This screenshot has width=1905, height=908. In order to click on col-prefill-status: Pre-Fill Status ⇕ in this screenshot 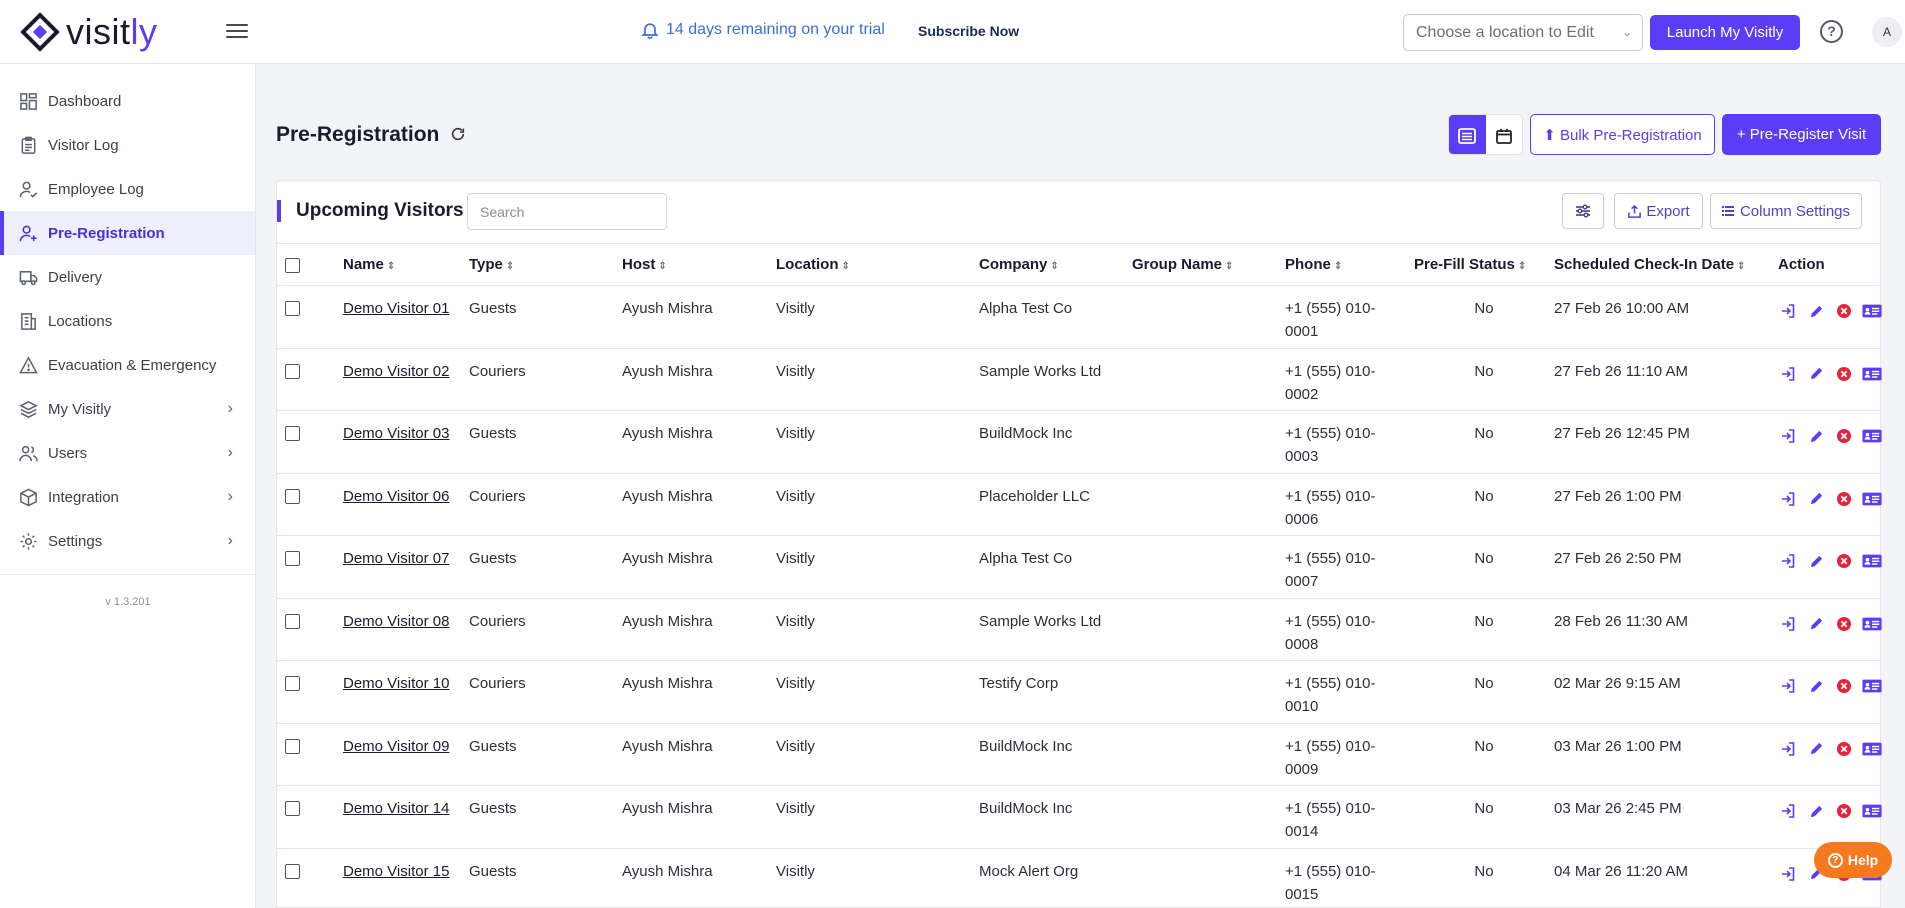, I will do `click(1484, 265)`.